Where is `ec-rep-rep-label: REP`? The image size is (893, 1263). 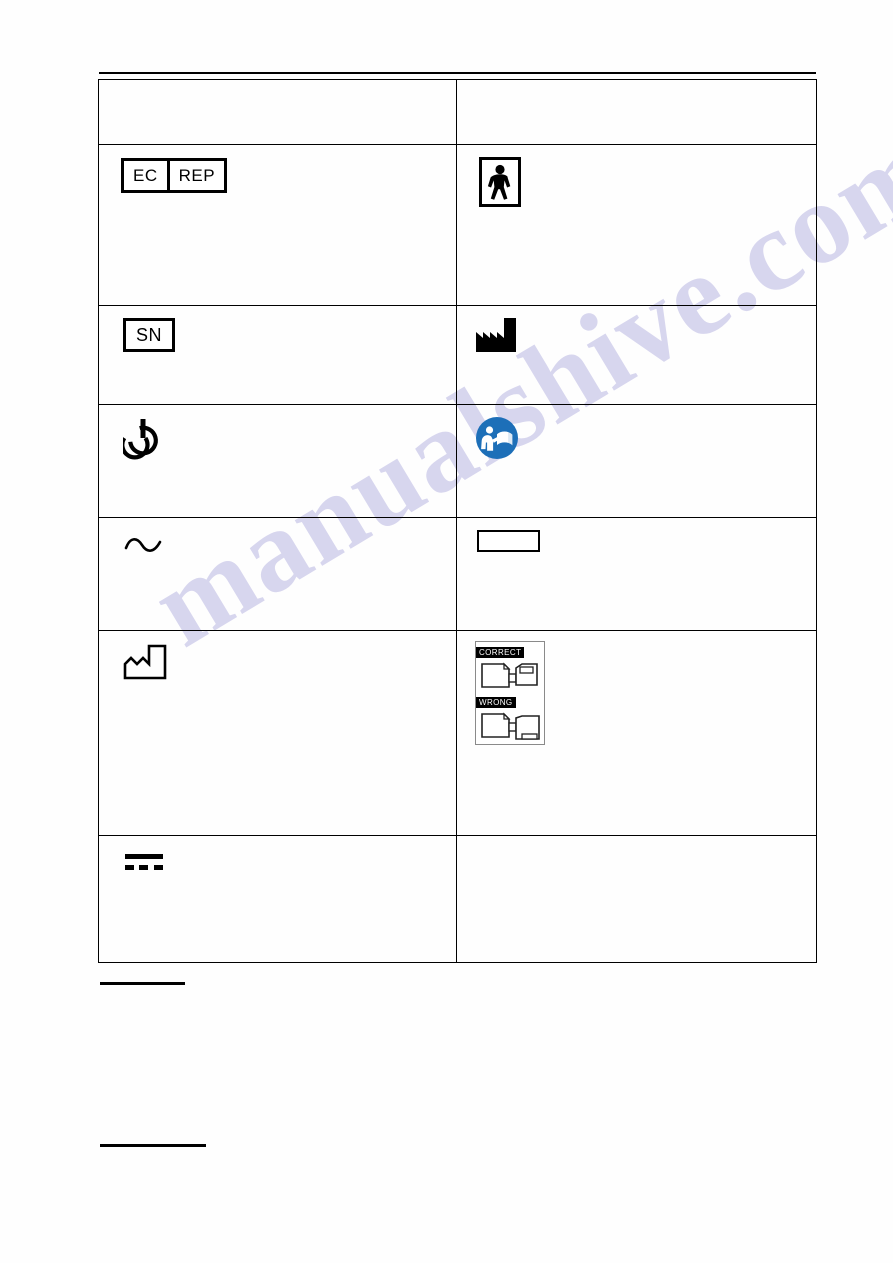 ec-rep-rep-label: REP is located at coordinates (197, 175).